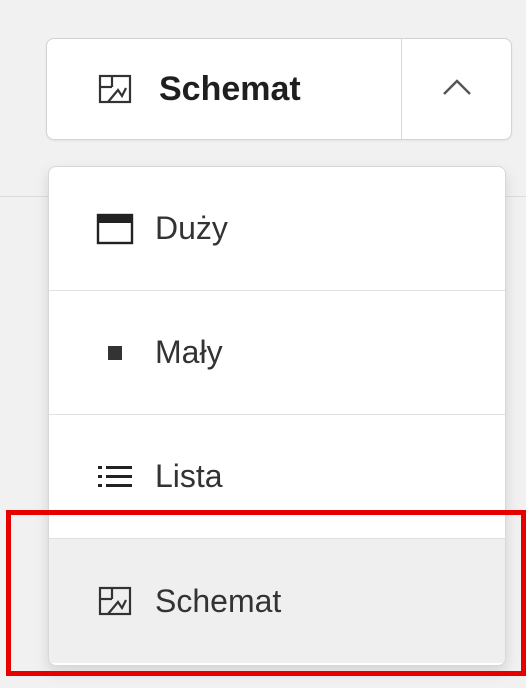 The image size is (526, 688). I want to click on small-square-icon, so click(115, 353).